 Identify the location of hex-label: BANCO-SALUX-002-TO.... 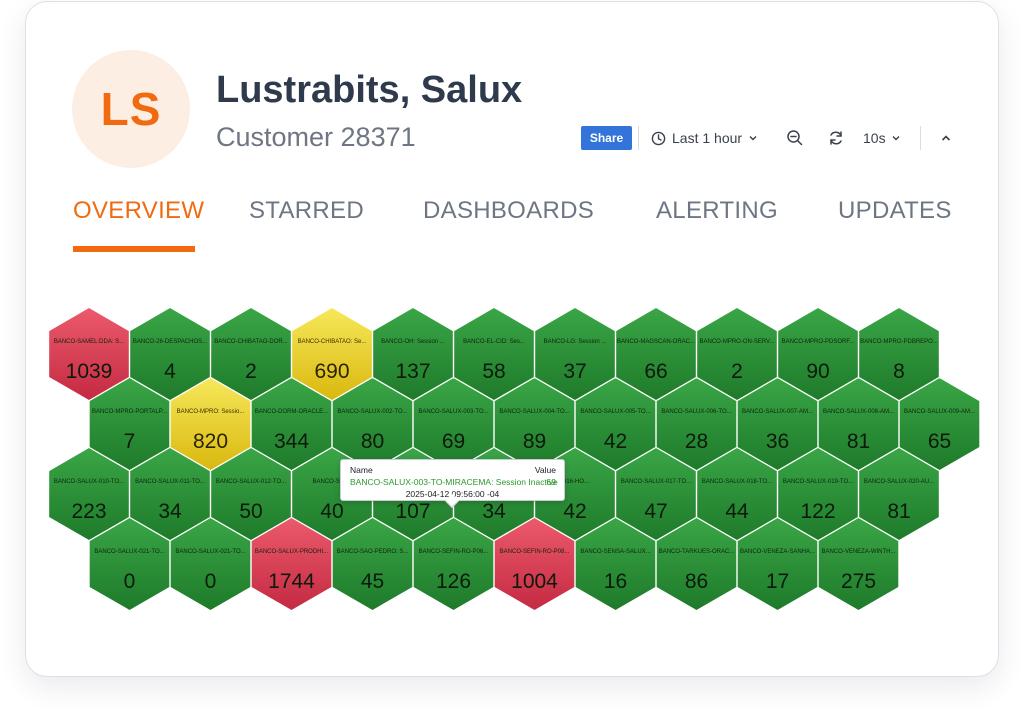
(372, 412).